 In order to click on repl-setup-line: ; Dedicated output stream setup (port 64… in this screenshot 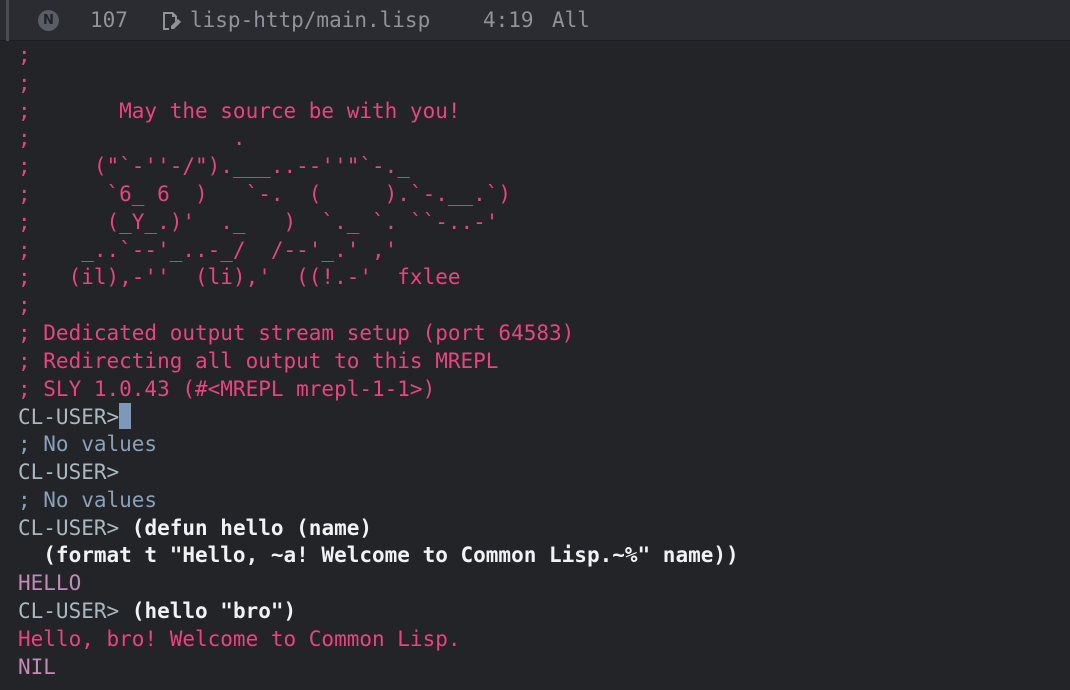, I will do `click(296, 332)`.